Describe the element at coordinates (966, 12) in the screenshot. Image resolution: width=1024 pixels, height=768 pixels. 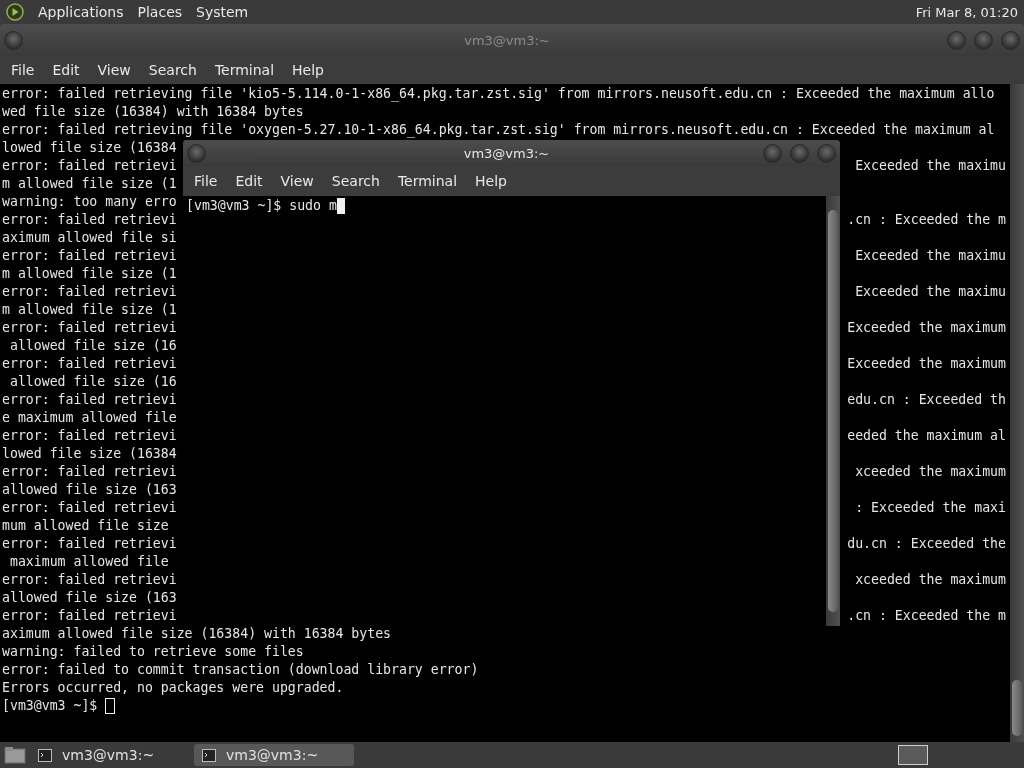
I see `clock: Fri Mar 8, 01:20` at that location.